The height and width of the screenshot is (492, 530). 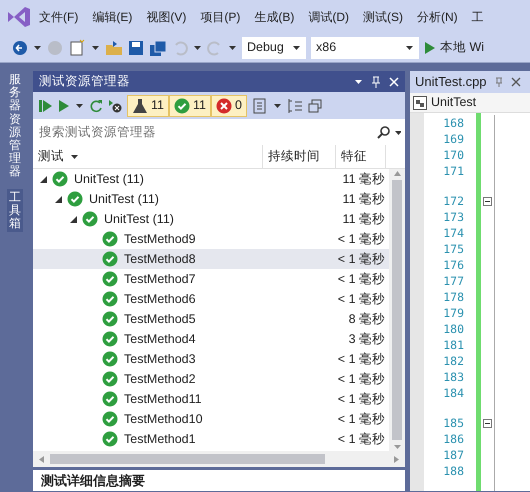 What do you see at coordinates (166, 17) in the screenshot?
I see `menu-item: 视图(V)` at bounding box center [166, 17].